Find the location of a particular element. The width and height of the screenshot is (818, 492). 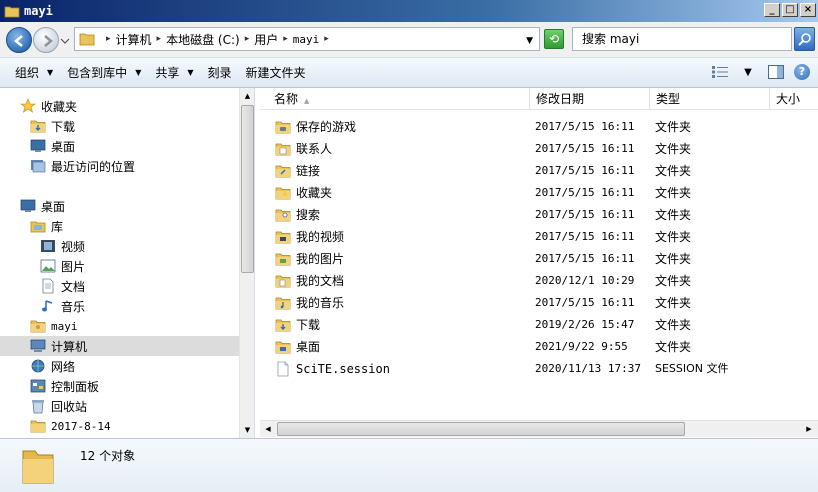

scroll-up-icon: ▲ is located at coordinates (247, 96).